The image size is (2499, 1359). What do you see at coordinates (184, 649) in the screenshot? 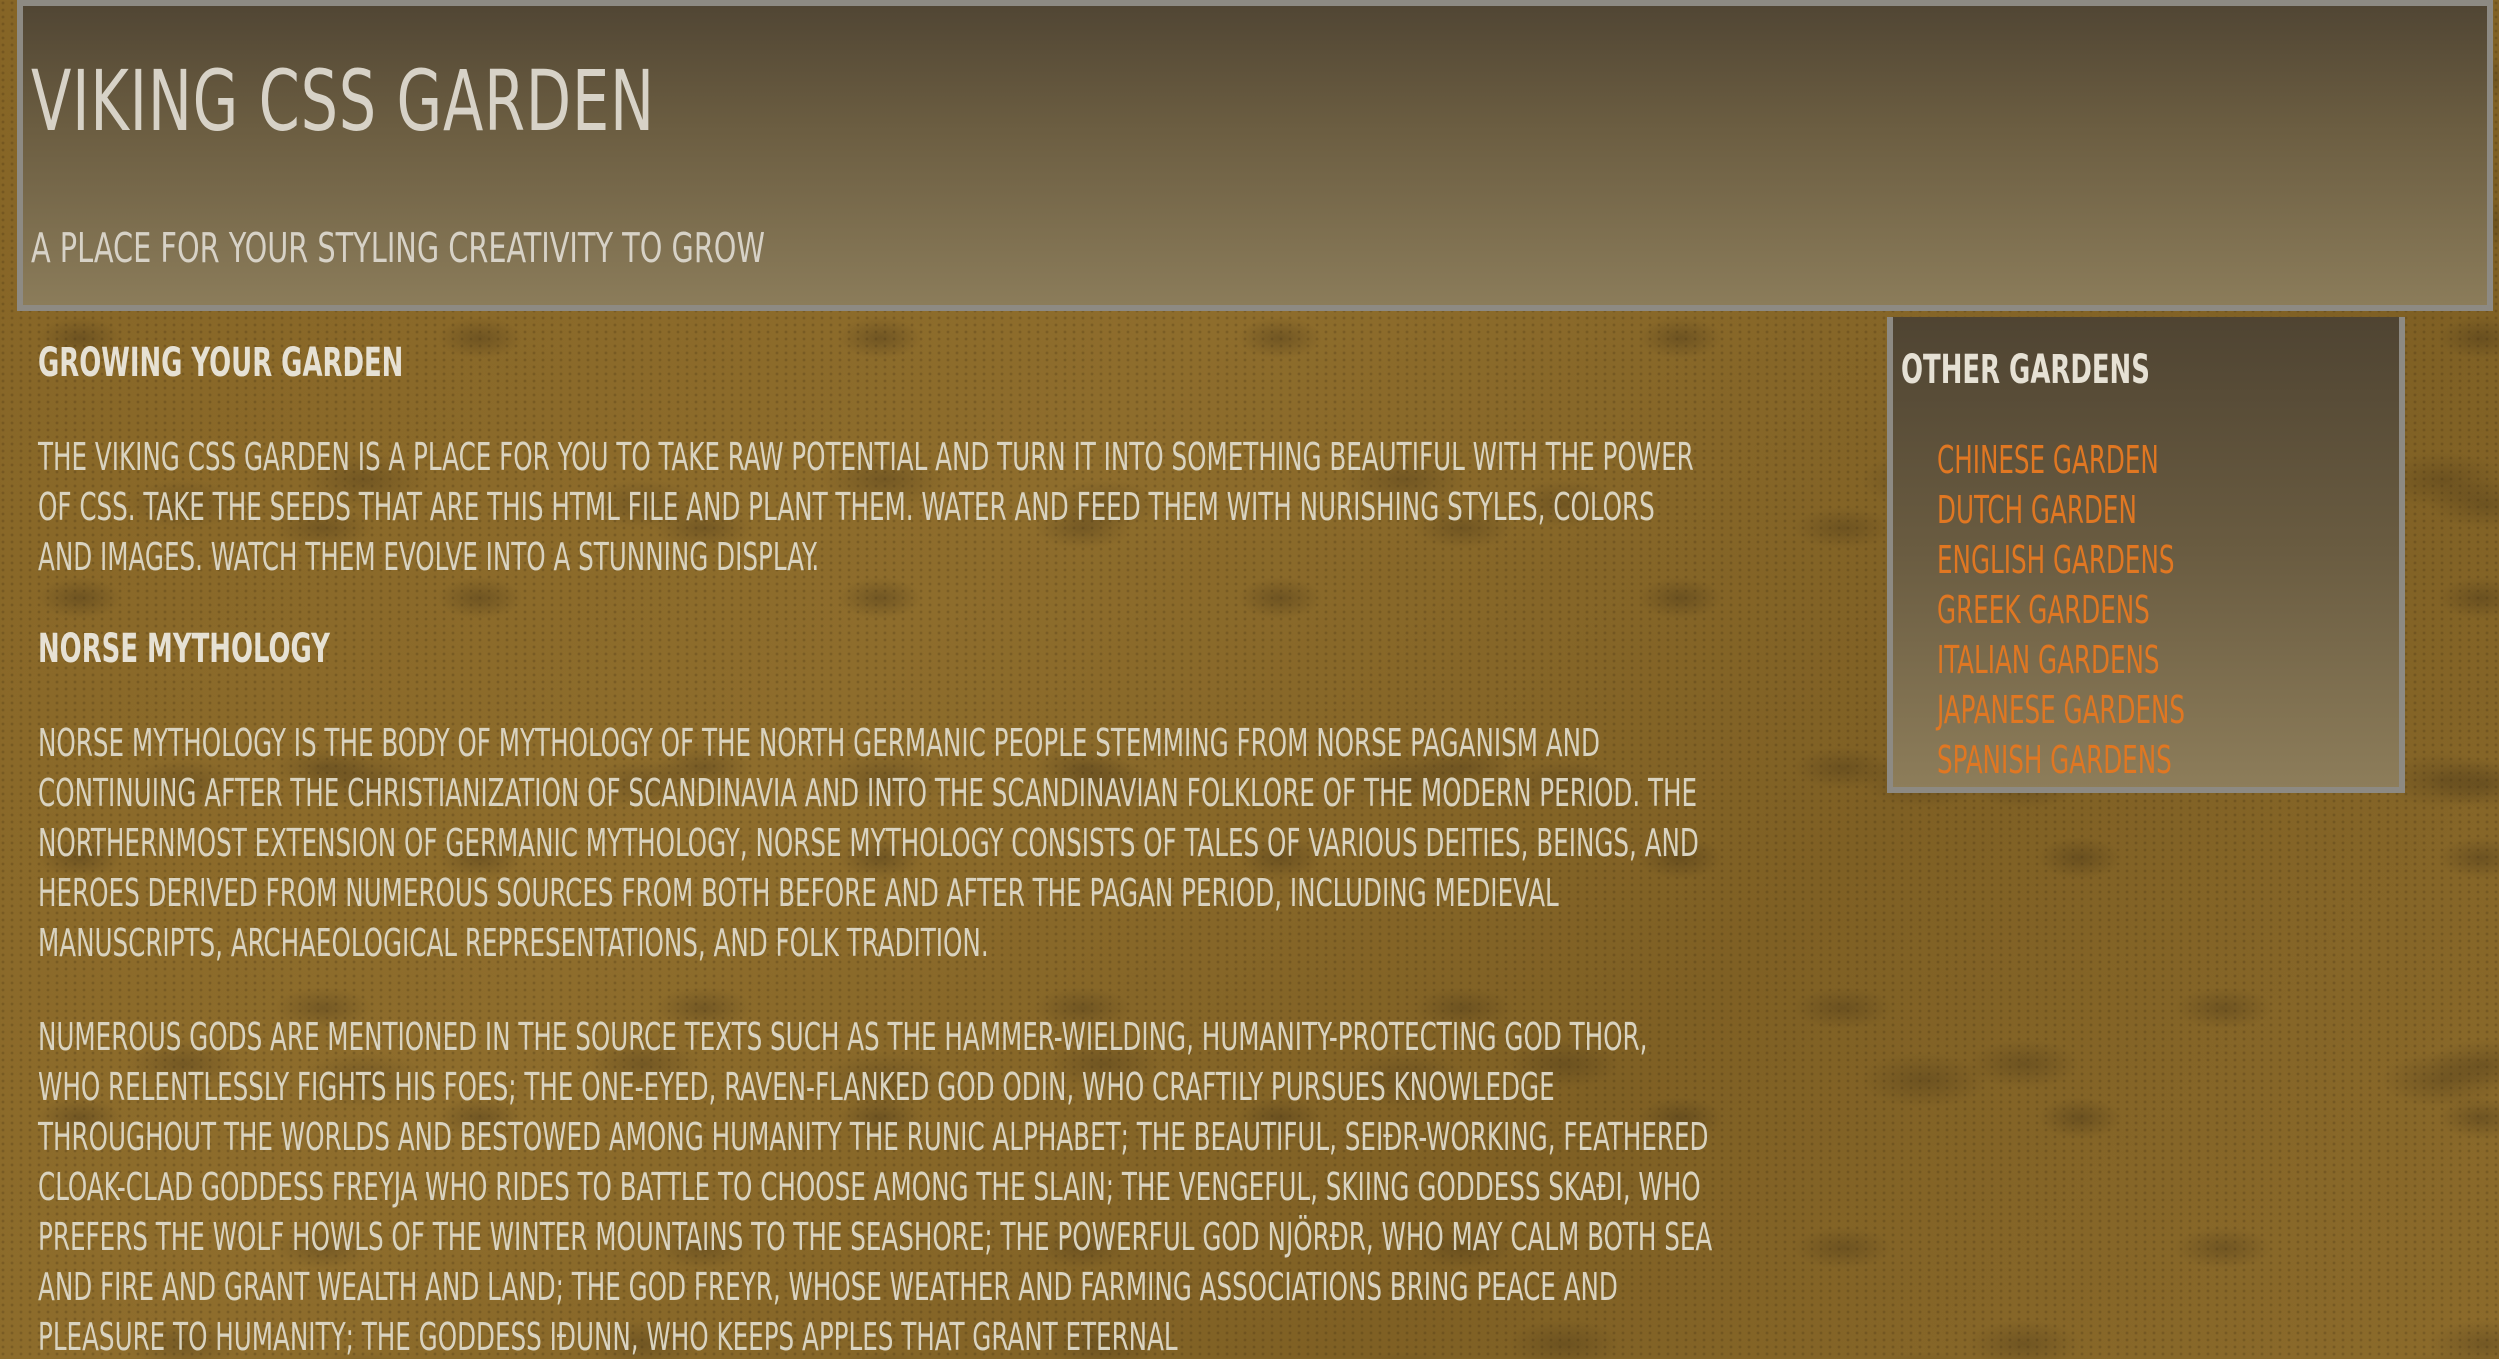
I see `section-heading-norse: Norse Mythology` at bounding box center [184, 649].